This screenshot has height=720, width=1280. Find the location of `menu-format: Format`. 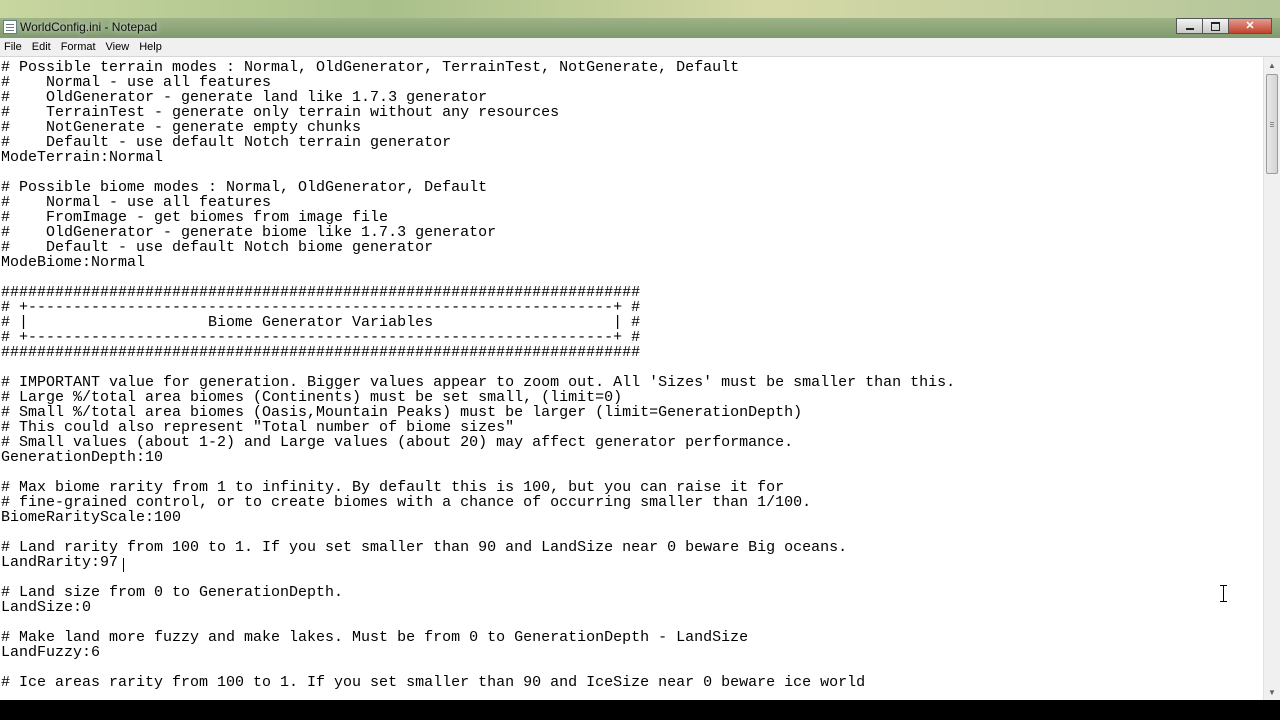

menu-format: Format is located at coordinates (78, 47).